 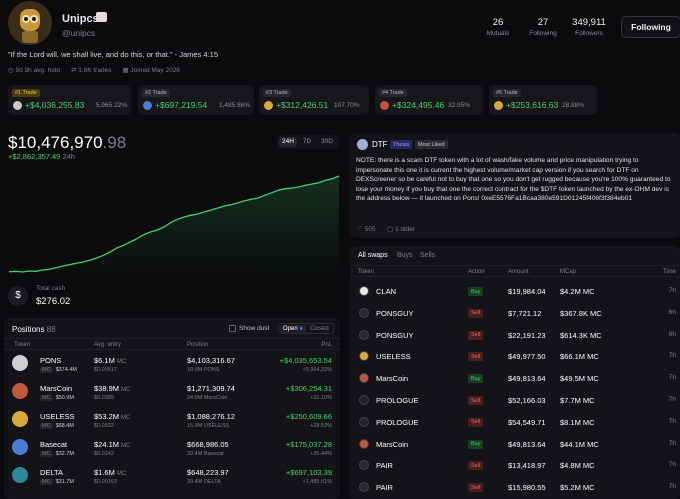 What do you see at coordinates (431, 144) in the screenshot?
I see `most-liked-tag: Most Liked` at bounding box center [431, 144].